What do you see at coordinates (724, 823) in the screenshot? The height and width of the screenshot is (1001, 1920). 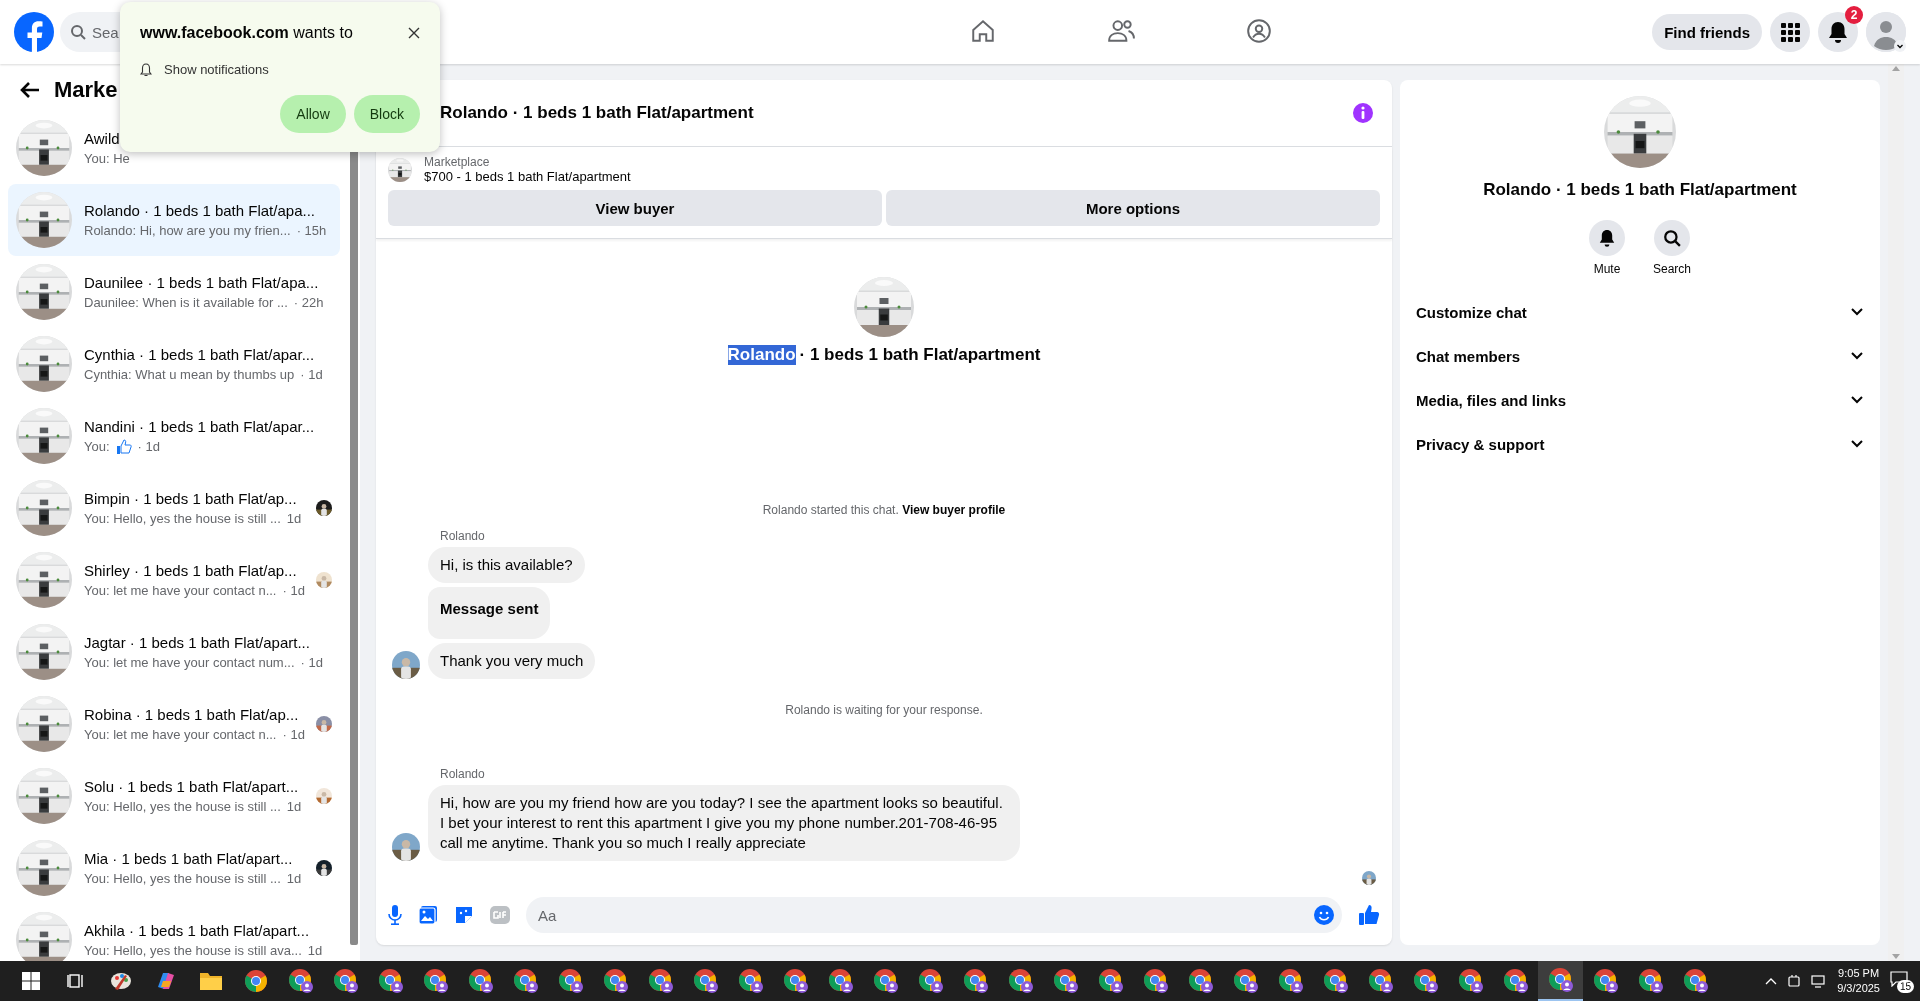 I see `message-bubble: Hi, how are you my friend how are you today? I see the apartment looks so beautiful. I bet your interest to rent this apartment I give you my phone number.201-708-46-95 call me anytime. Thank you so much I really appreciate` at bounding box center [724, 823].